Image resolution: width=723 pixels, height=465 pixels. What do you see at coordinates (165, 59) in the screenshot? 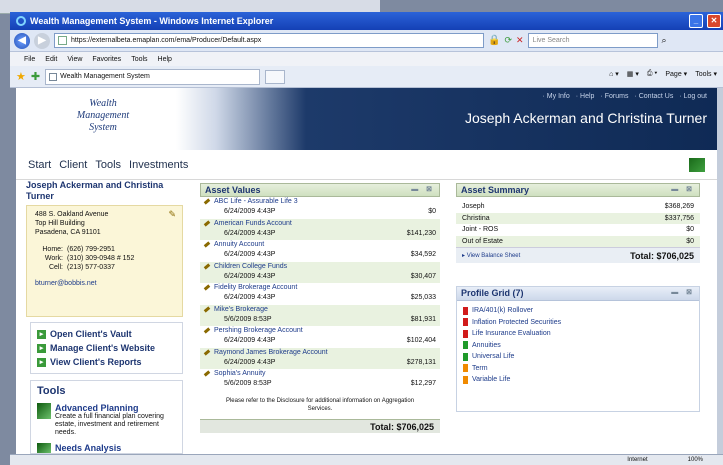
I see `menu-help: Help` at bounding box center [165, 59].